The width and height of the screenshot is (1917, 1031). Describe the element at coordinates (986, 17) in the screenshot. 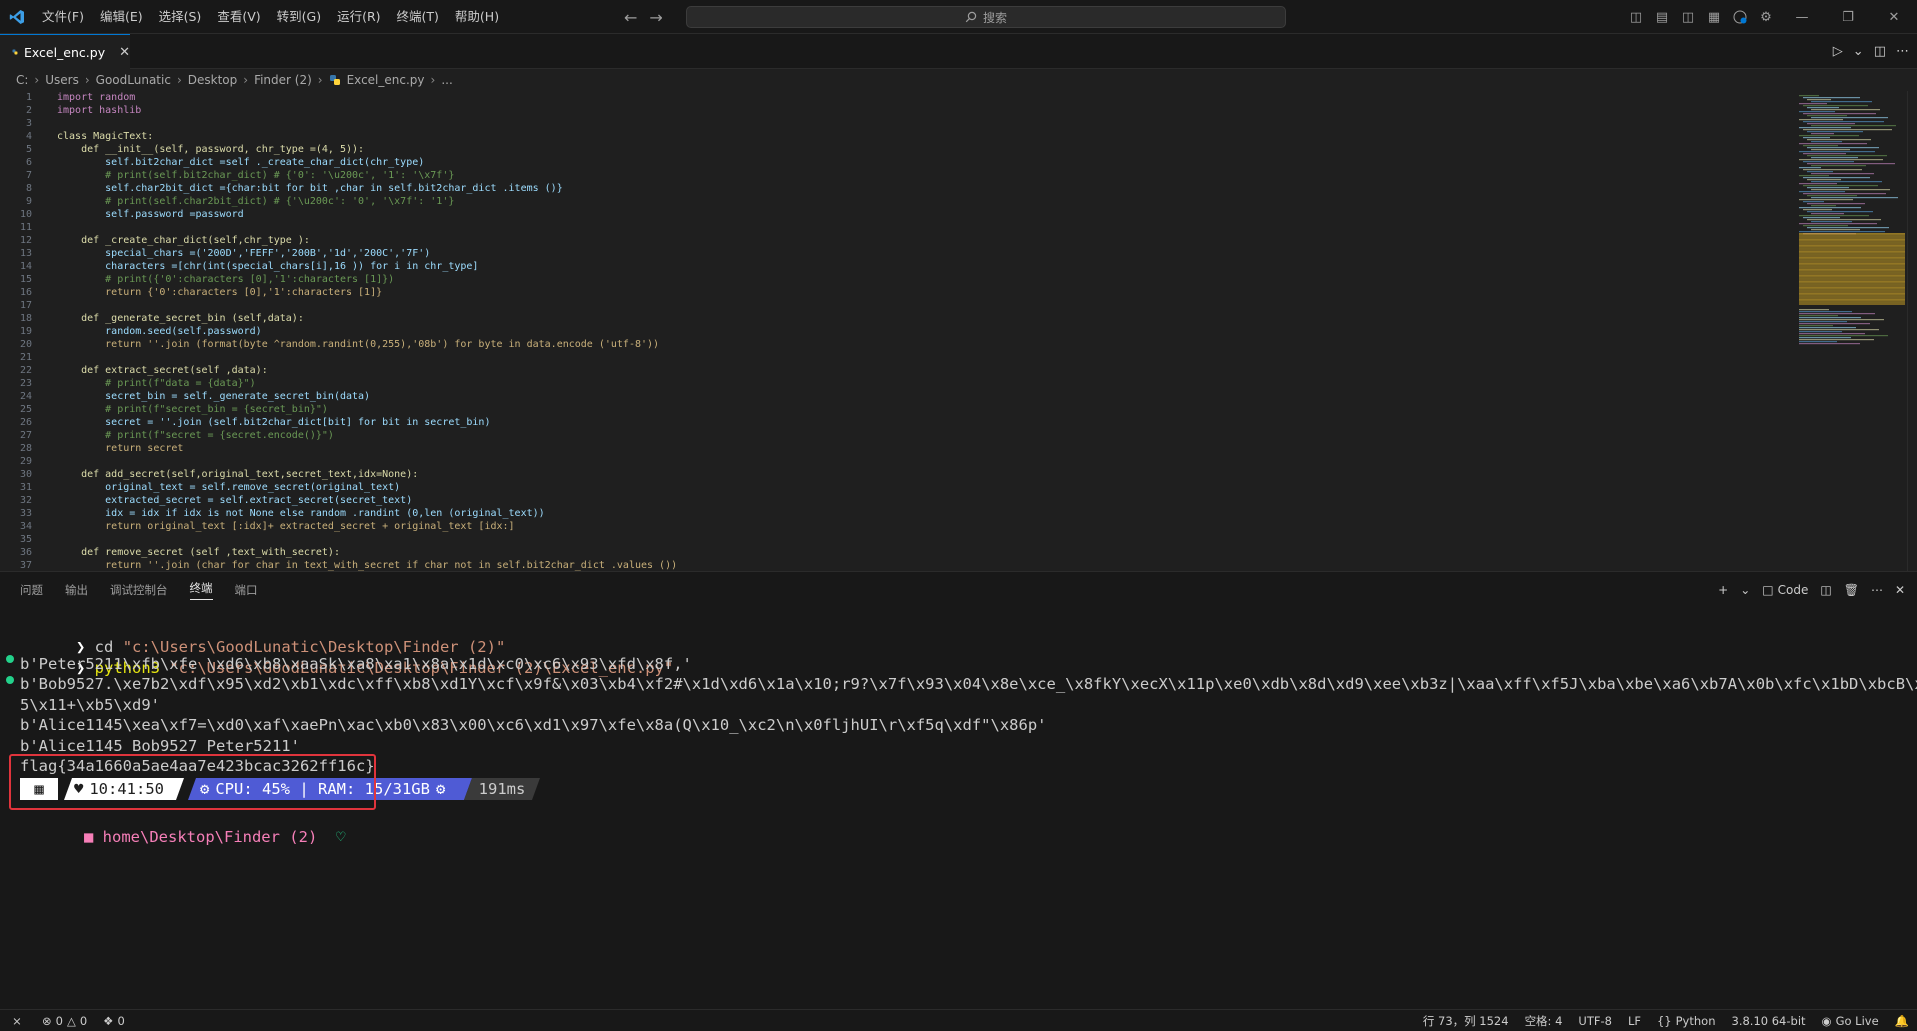

I see `command-center-search: 搜索` at that location.